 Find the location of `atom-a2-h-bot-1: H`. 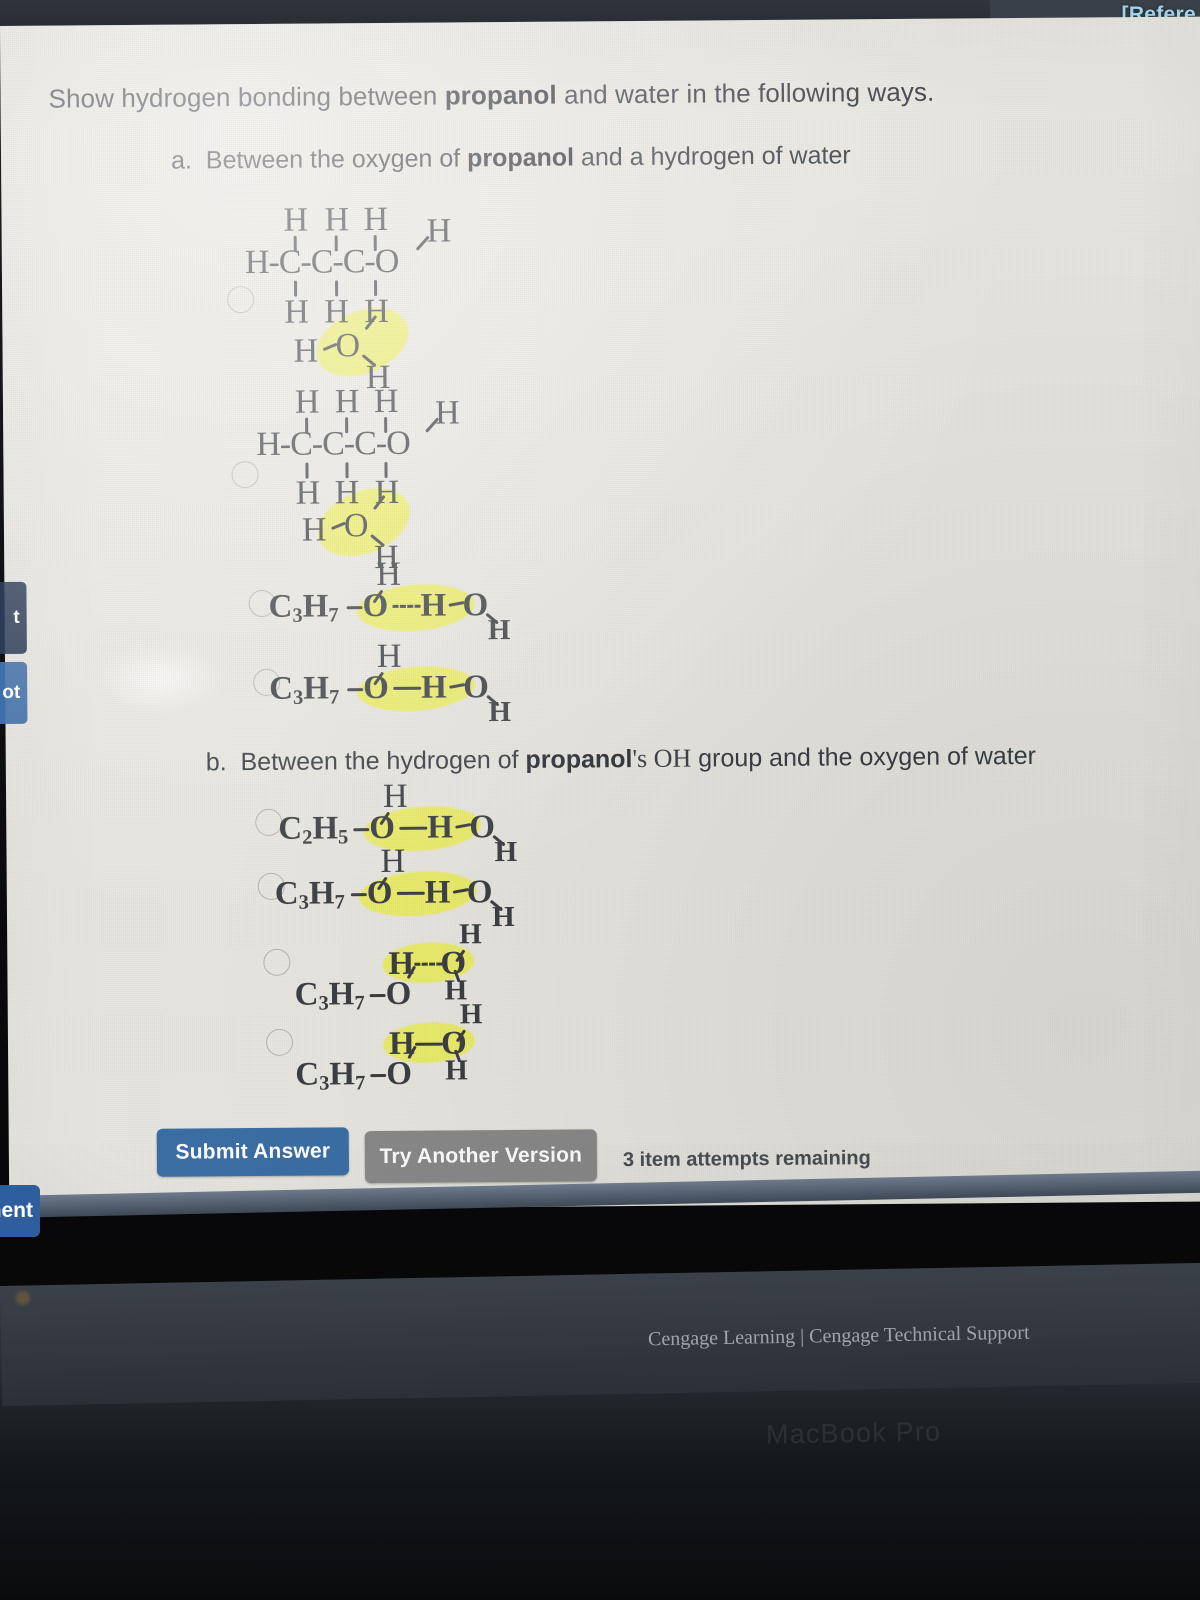

atom-a2-h-bot-1: H is located at coordinates (308, 493).